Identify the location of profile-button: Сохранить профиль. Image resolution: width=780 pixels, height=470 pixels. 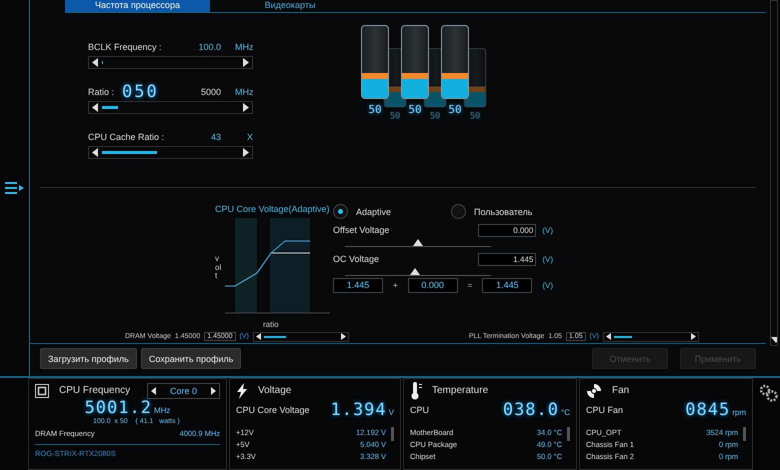
(191, 358).